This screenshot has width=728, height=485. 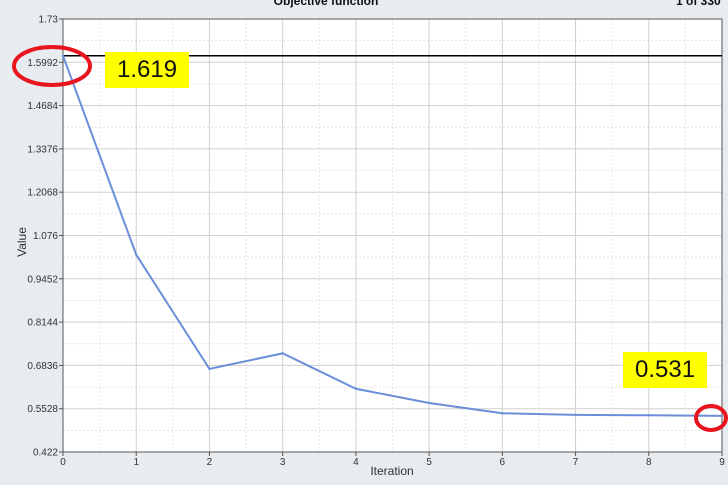 What do you see at coordinates (22, 242) in the screenshot?
I see `y-axis-label: Value` at bounding box center [22, 242].